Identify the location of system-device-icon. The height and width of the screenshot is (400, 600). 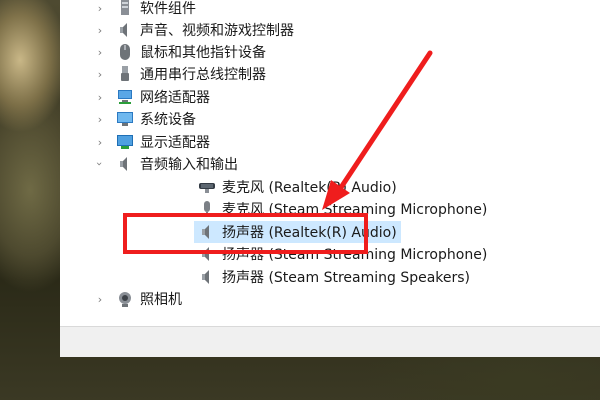
(125, 119).